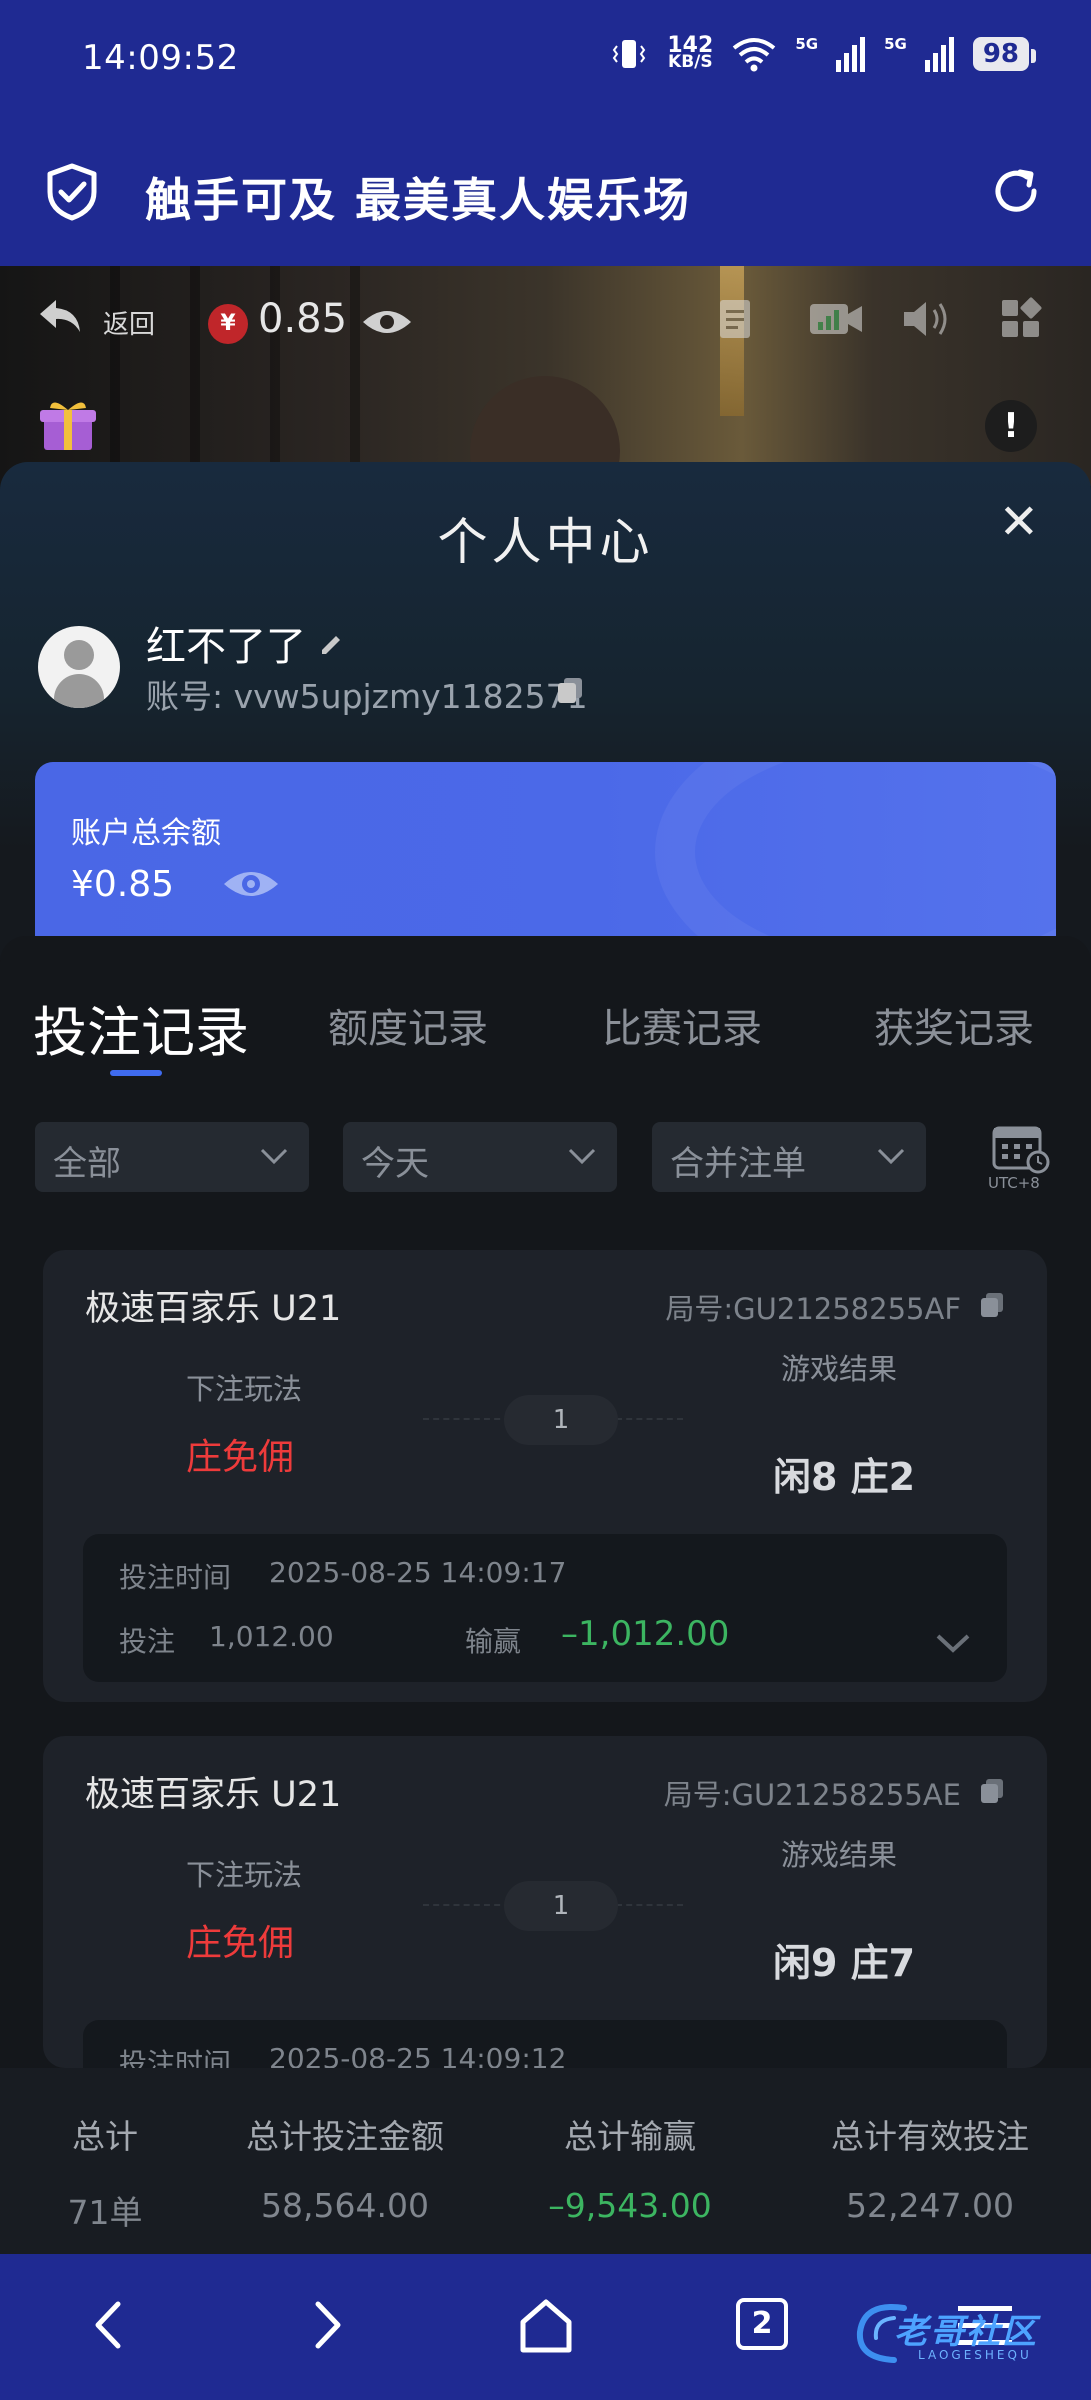  What do you see at coordinates (146, 833) in the screenshot?
I see `balance-label: 账户总余额` at bounding box center [146, 833].